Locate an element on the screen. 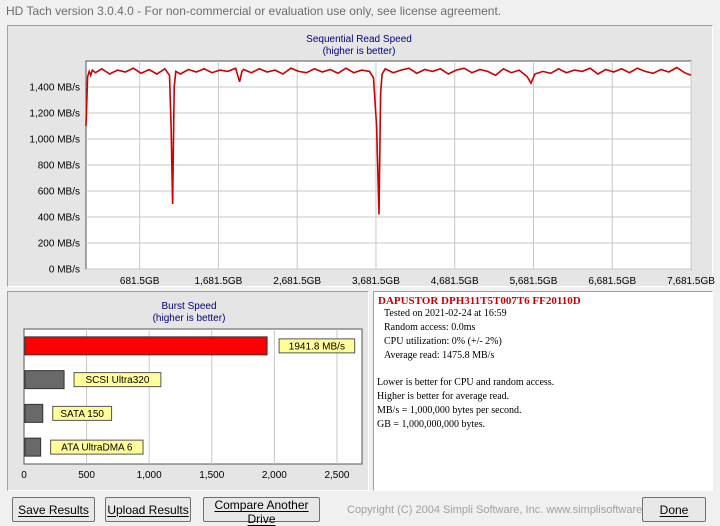  burst-x-tick-label: 500 is located at coordinates (86, 475).